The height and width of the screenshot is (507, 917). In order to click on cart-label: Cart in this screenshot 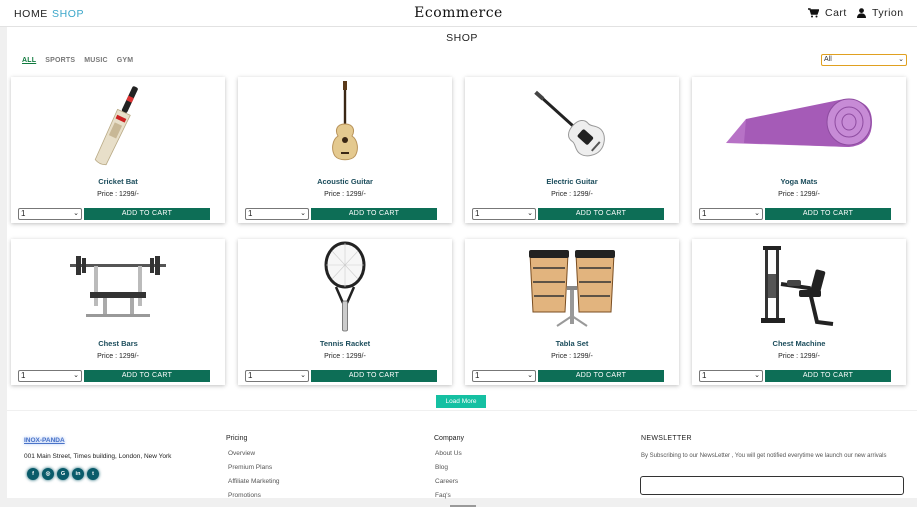, I will do `click(836, 13)`.